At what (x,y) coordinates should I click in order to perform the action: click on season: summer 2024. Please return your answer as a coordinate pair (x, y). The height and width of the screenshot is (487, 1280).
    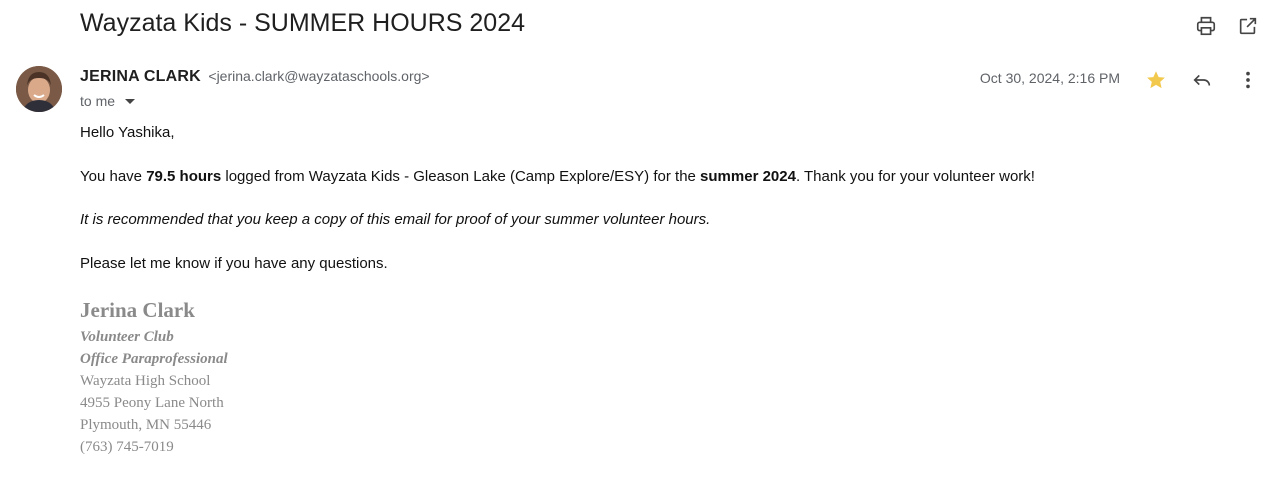
    Looking at the image, I should click on (748, 176).